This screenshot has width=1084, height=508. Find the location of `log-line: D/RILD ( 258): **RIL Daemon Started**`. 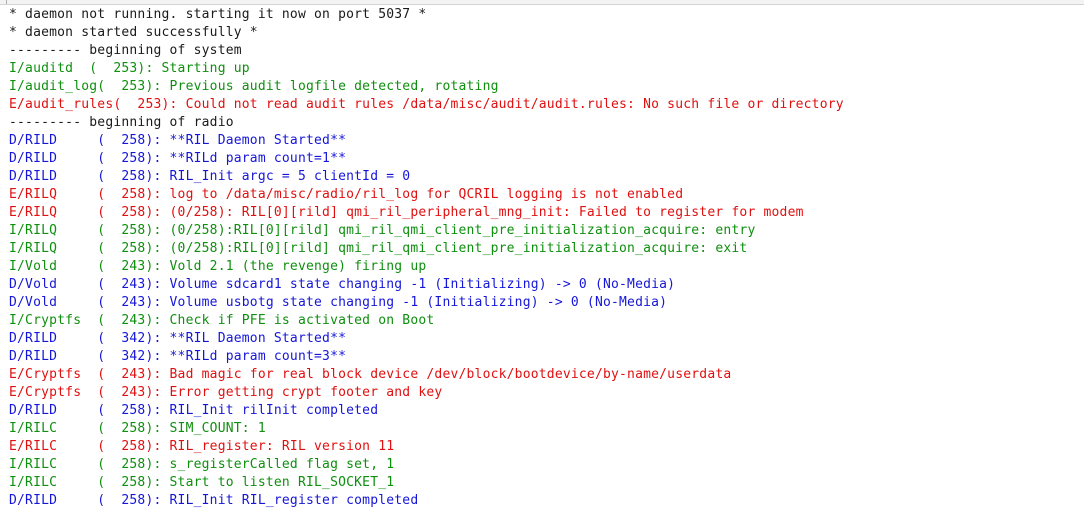

log-line: D/RILD ( 258): **RIL Daemon Started** is located at coordinates (178, 140).